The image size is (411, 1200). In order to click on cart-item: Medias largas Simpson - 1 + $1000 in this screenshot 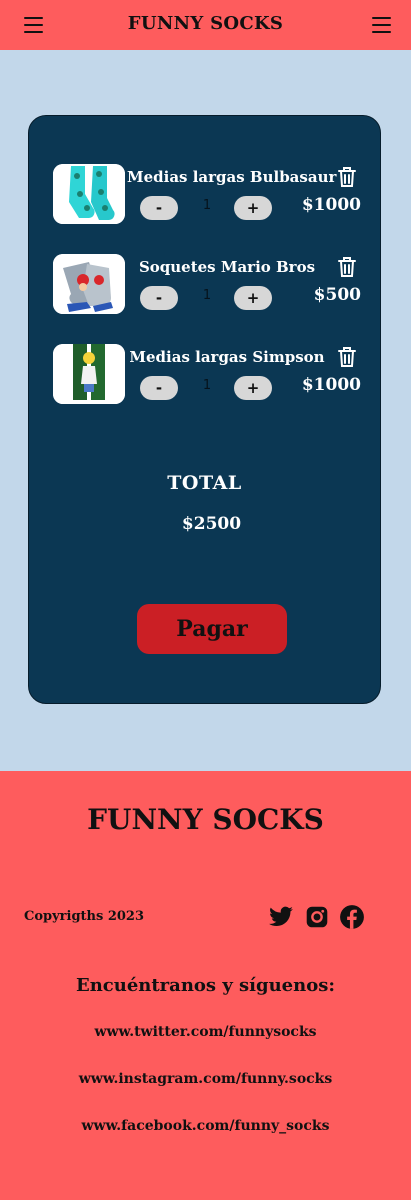, I will do `click(205, 375)`.